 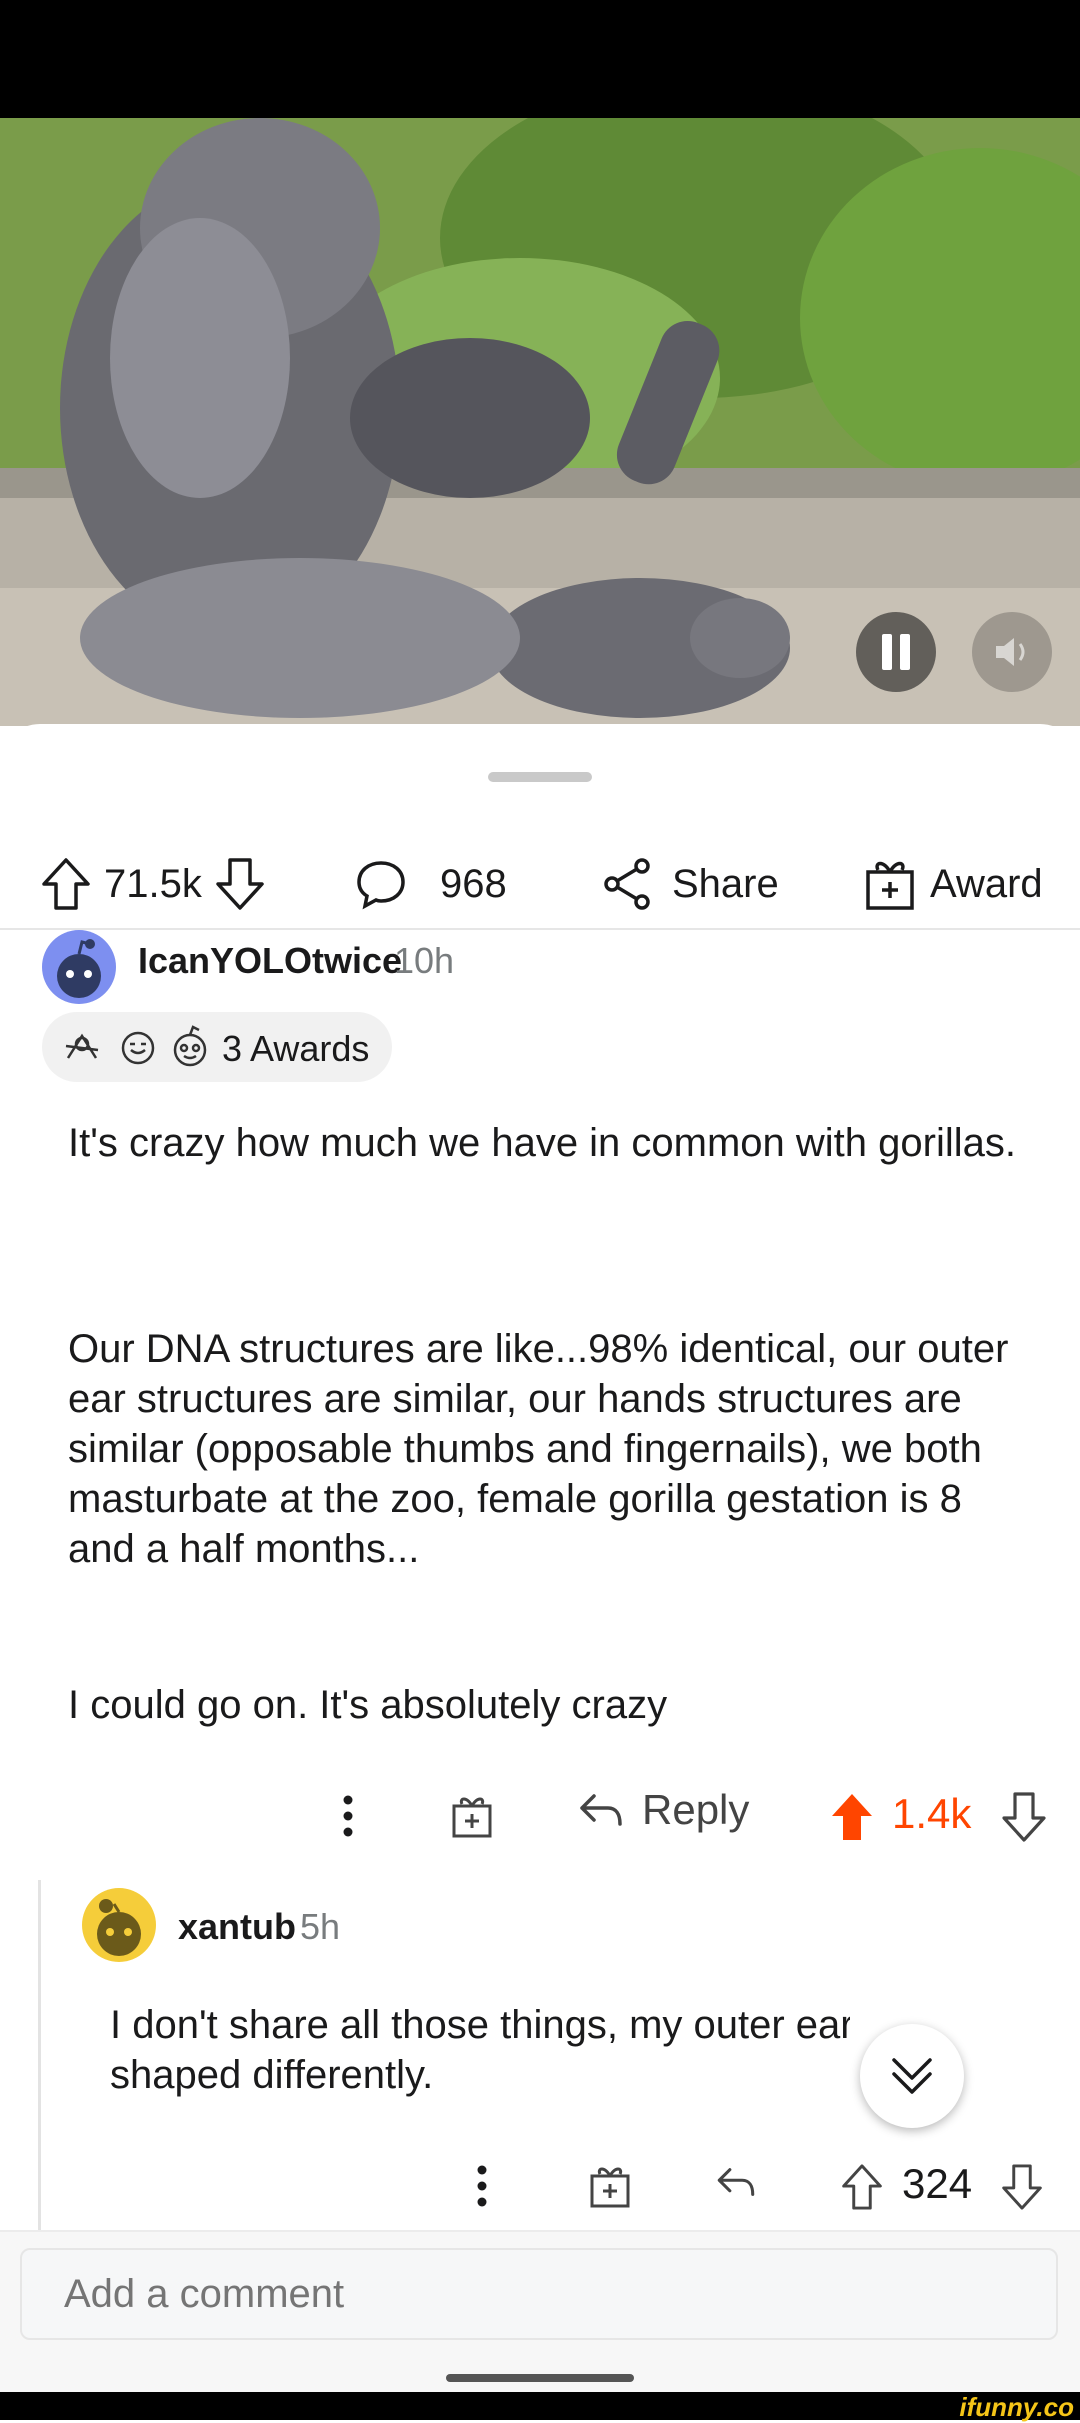 What do you see at coordinates (272, 2075) in the screenshot?
I see `comment-text-line: shaped differently.` at bounding box center [272, 2075].